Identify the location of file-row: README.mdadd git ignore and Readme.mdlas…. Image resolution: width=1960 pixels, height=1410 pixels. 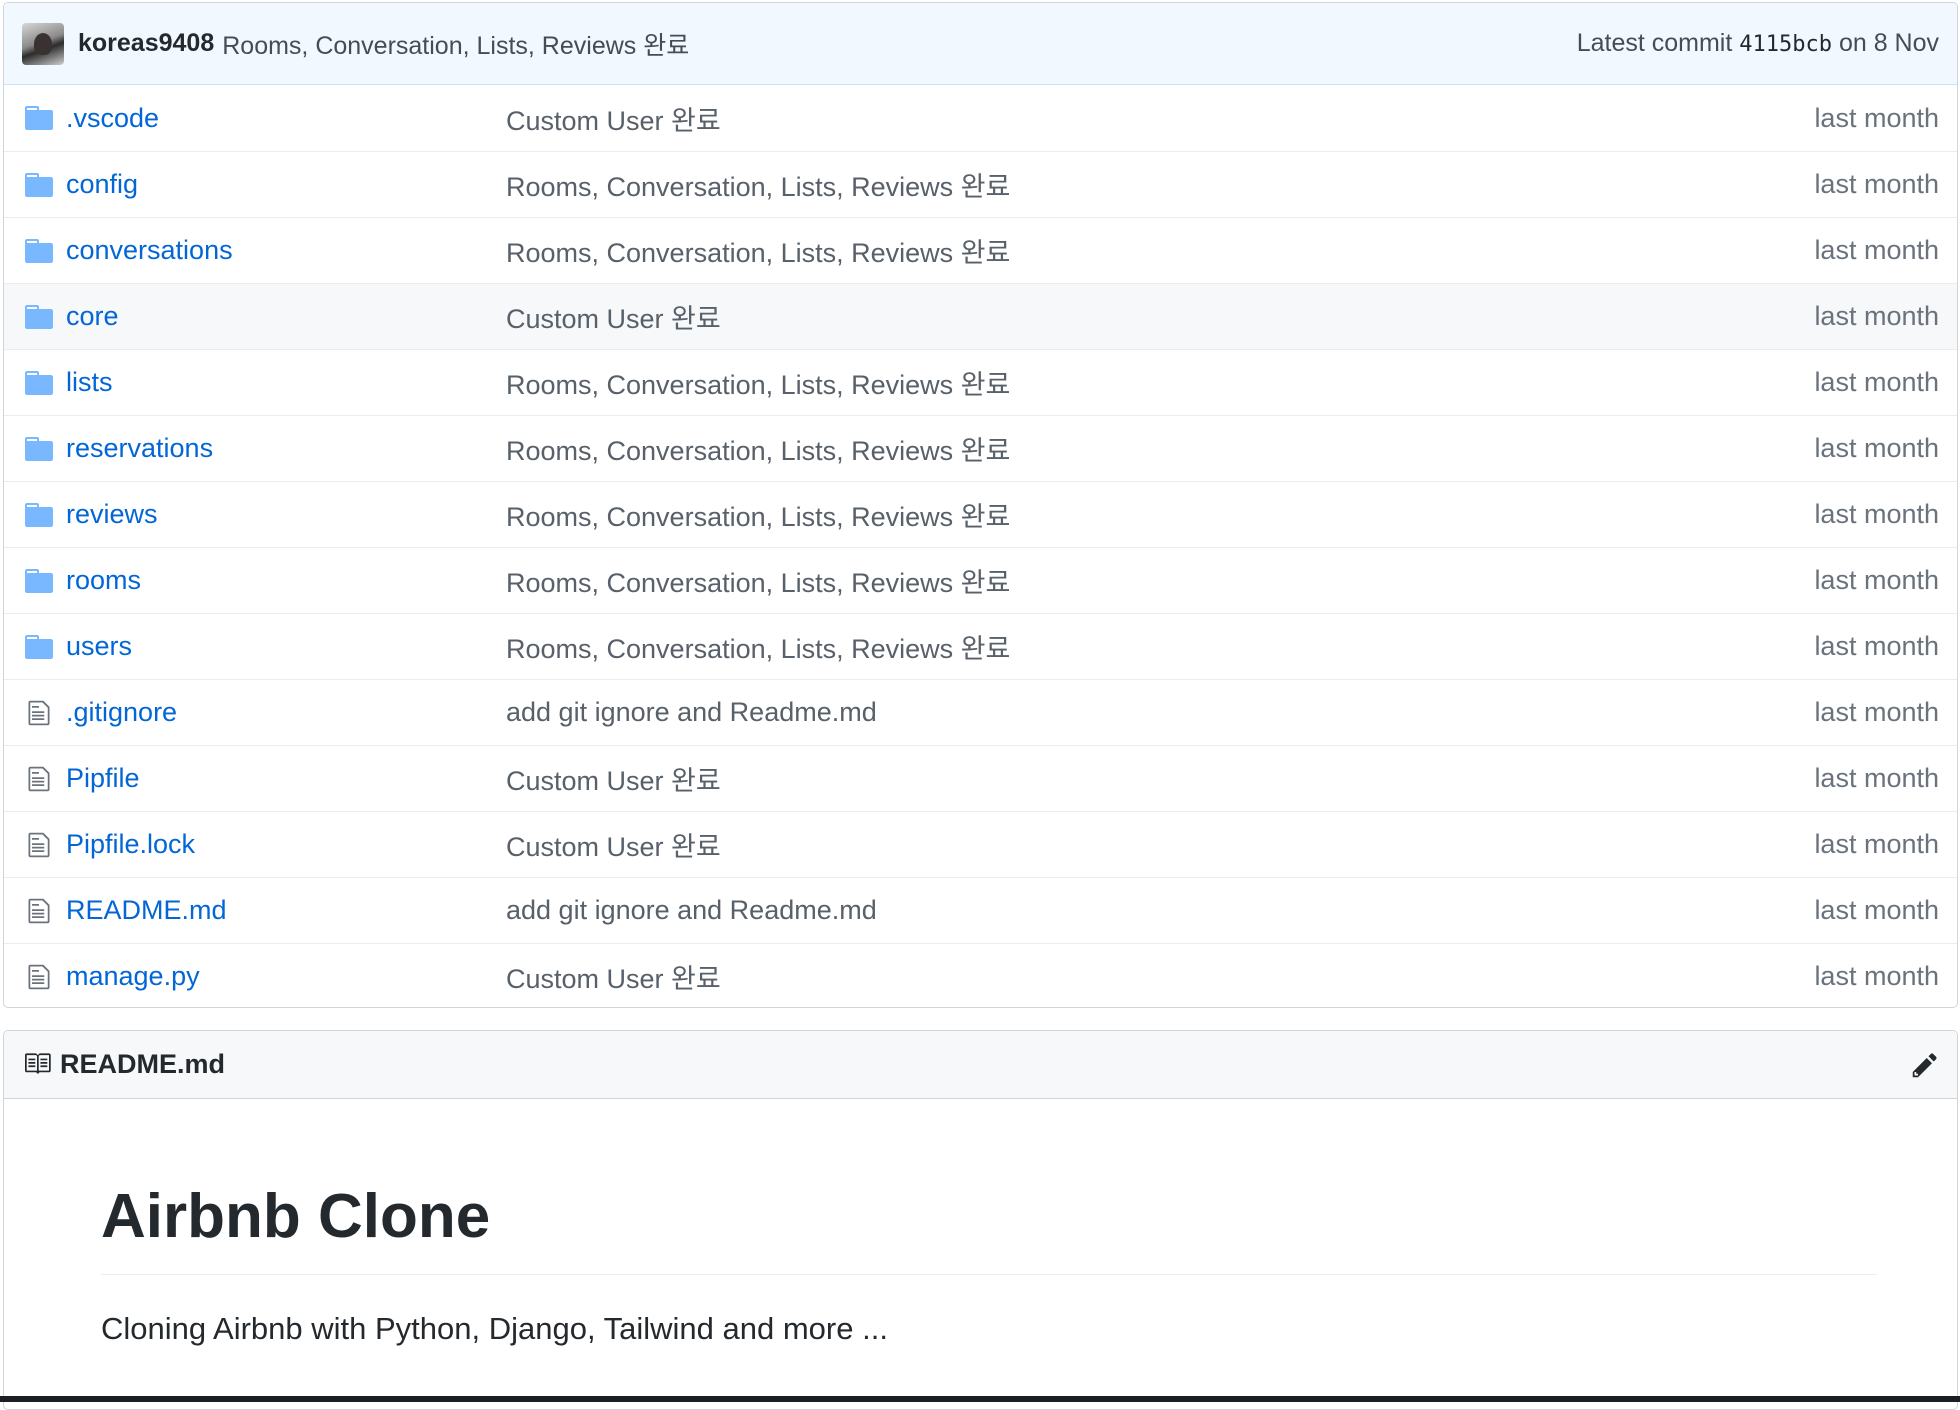
(980, 910).